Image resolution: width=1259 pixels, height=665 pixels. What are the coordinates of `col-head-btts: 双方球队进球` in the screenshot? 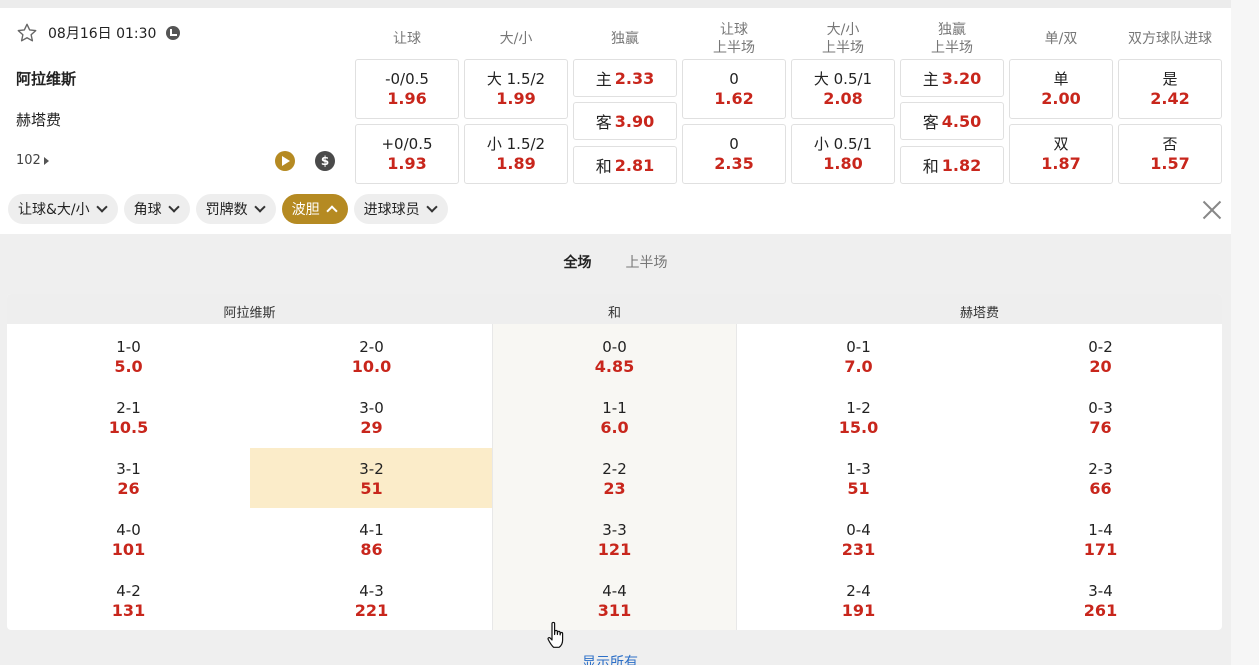 It's located at (1170, 39).